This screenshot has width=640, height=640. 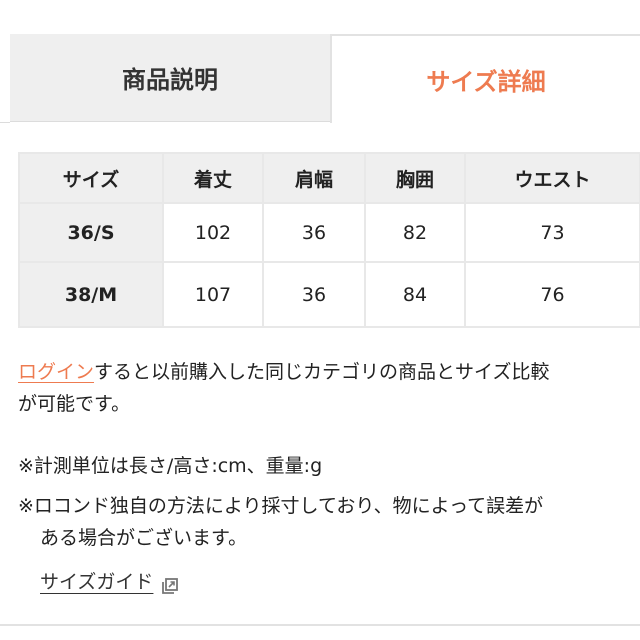 I want to click on table-cell: 76, so click(x=552, y=294).